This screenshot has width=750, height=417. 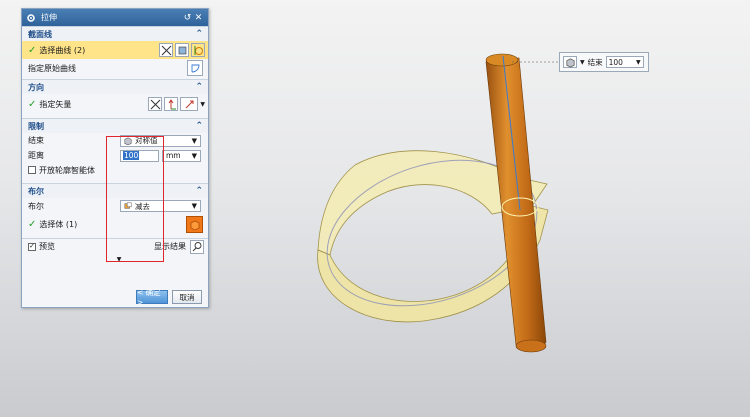 I want to click on dialog-title: 拉伸, so click(x=49, y=17).